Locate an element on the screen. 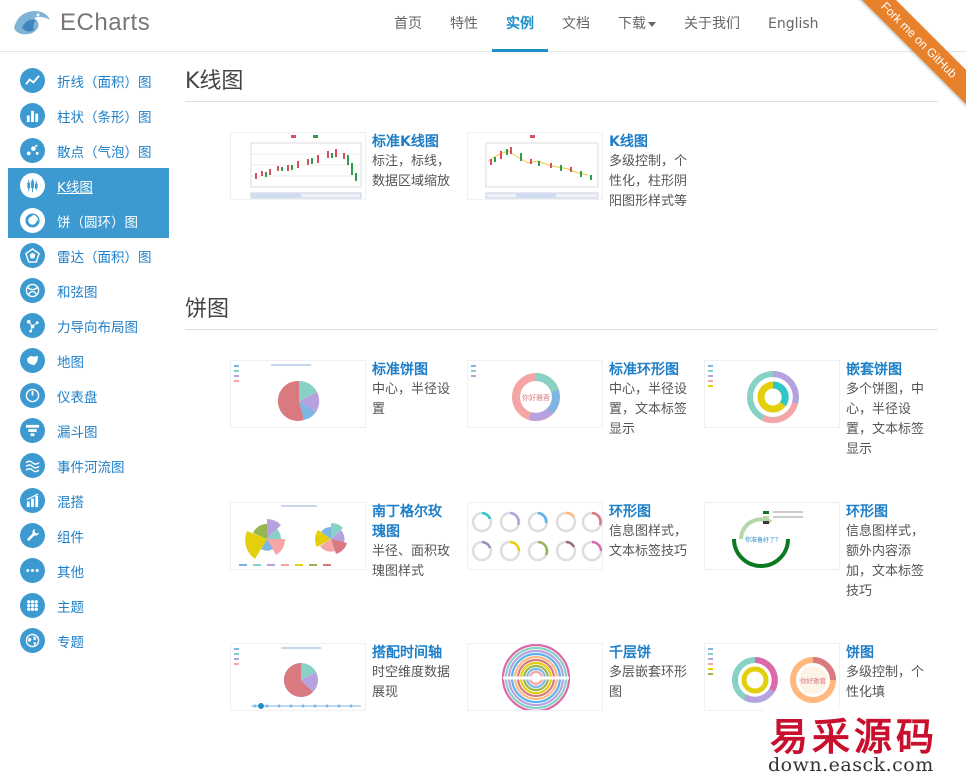 The image size is (966, 784). candlestick-standard-thumbnail is located at coordinates (298, 166).